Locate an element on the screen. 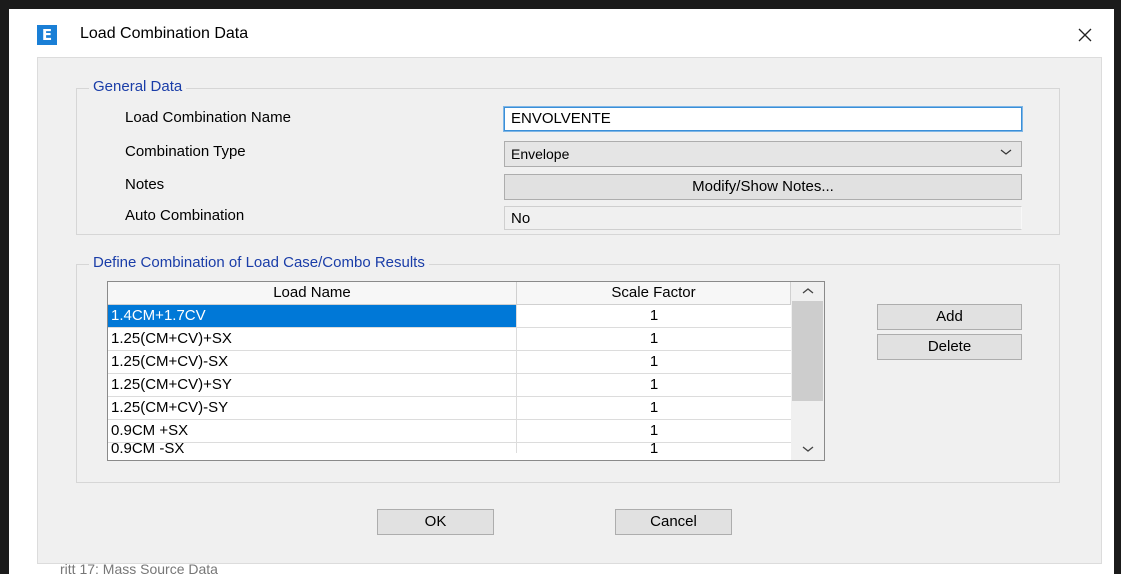  table-row: 1.25(CM+CV)+SY 1 is located at coordinates (449, 385).